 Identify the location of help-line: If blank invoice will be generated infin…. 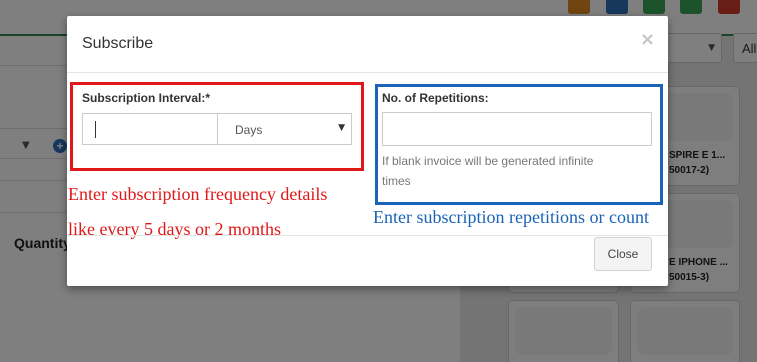
(488, 161).